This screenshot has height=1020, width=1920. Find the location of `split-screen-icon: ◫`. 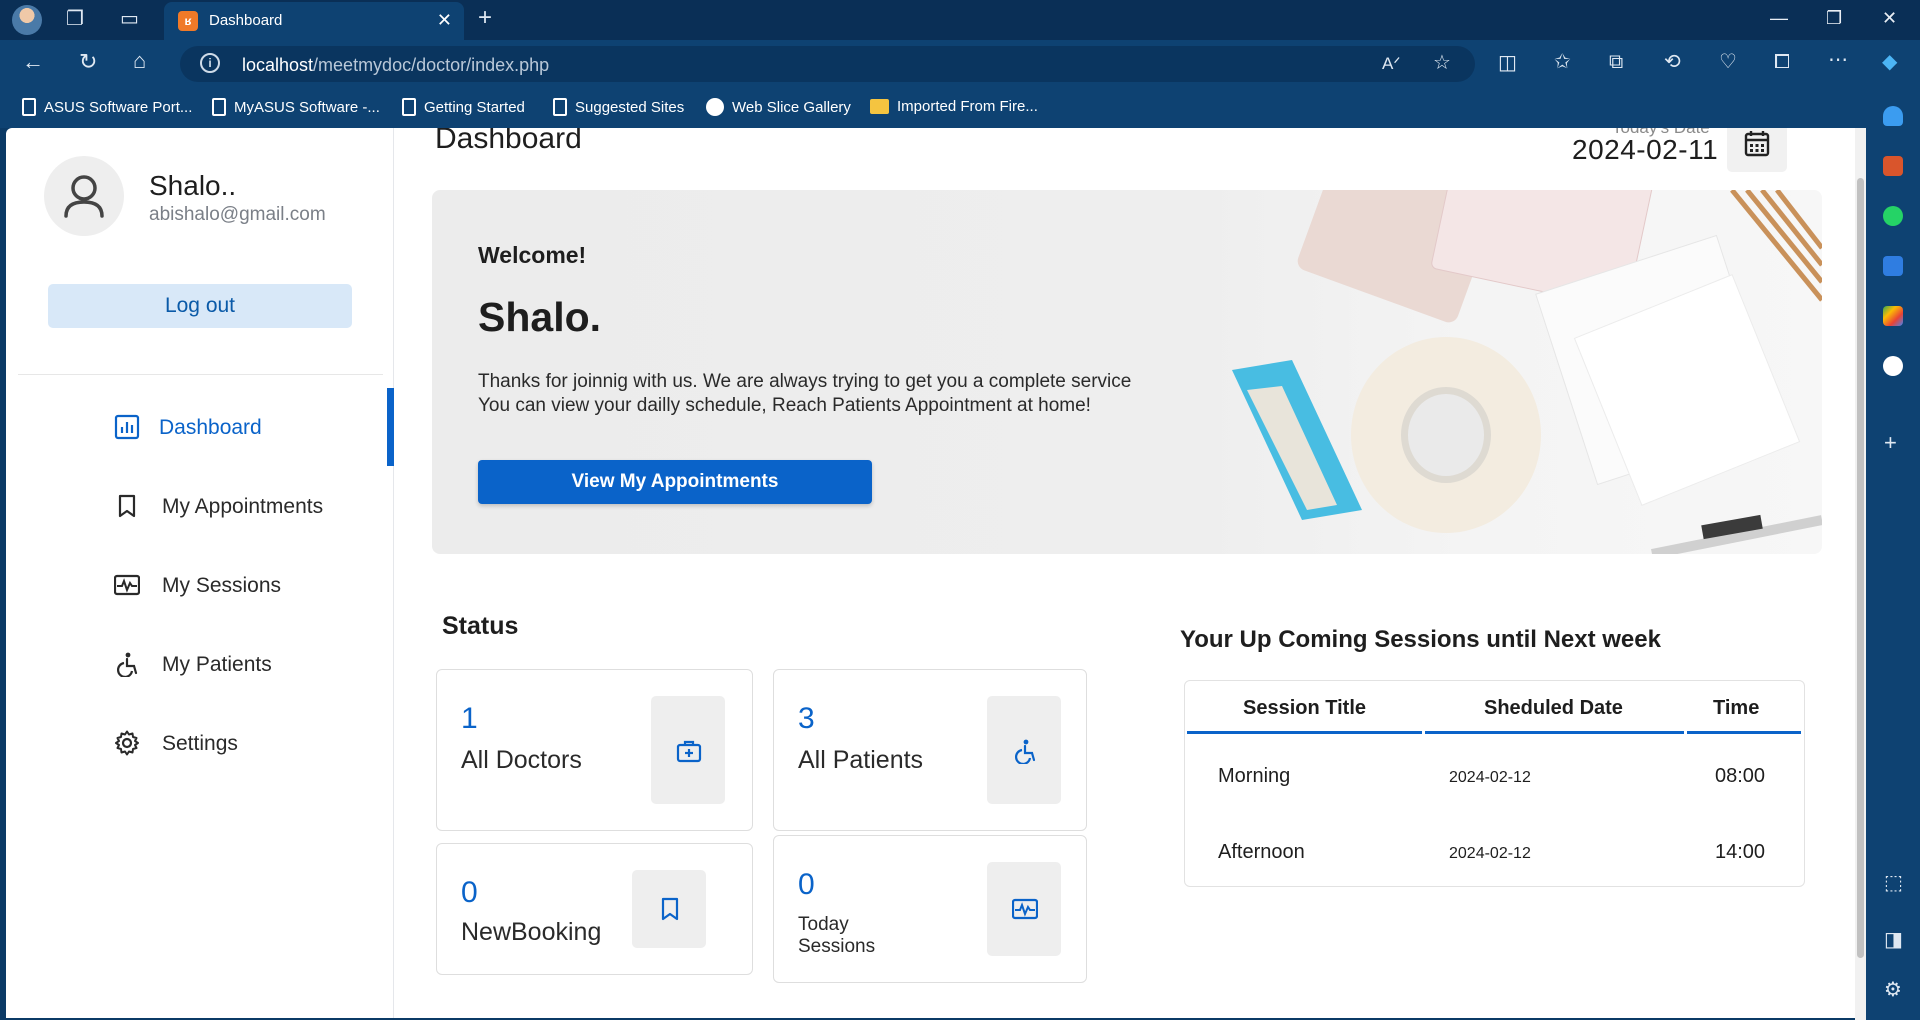

split-screen-icon: ◫ is located at coordinates (1507, 63).